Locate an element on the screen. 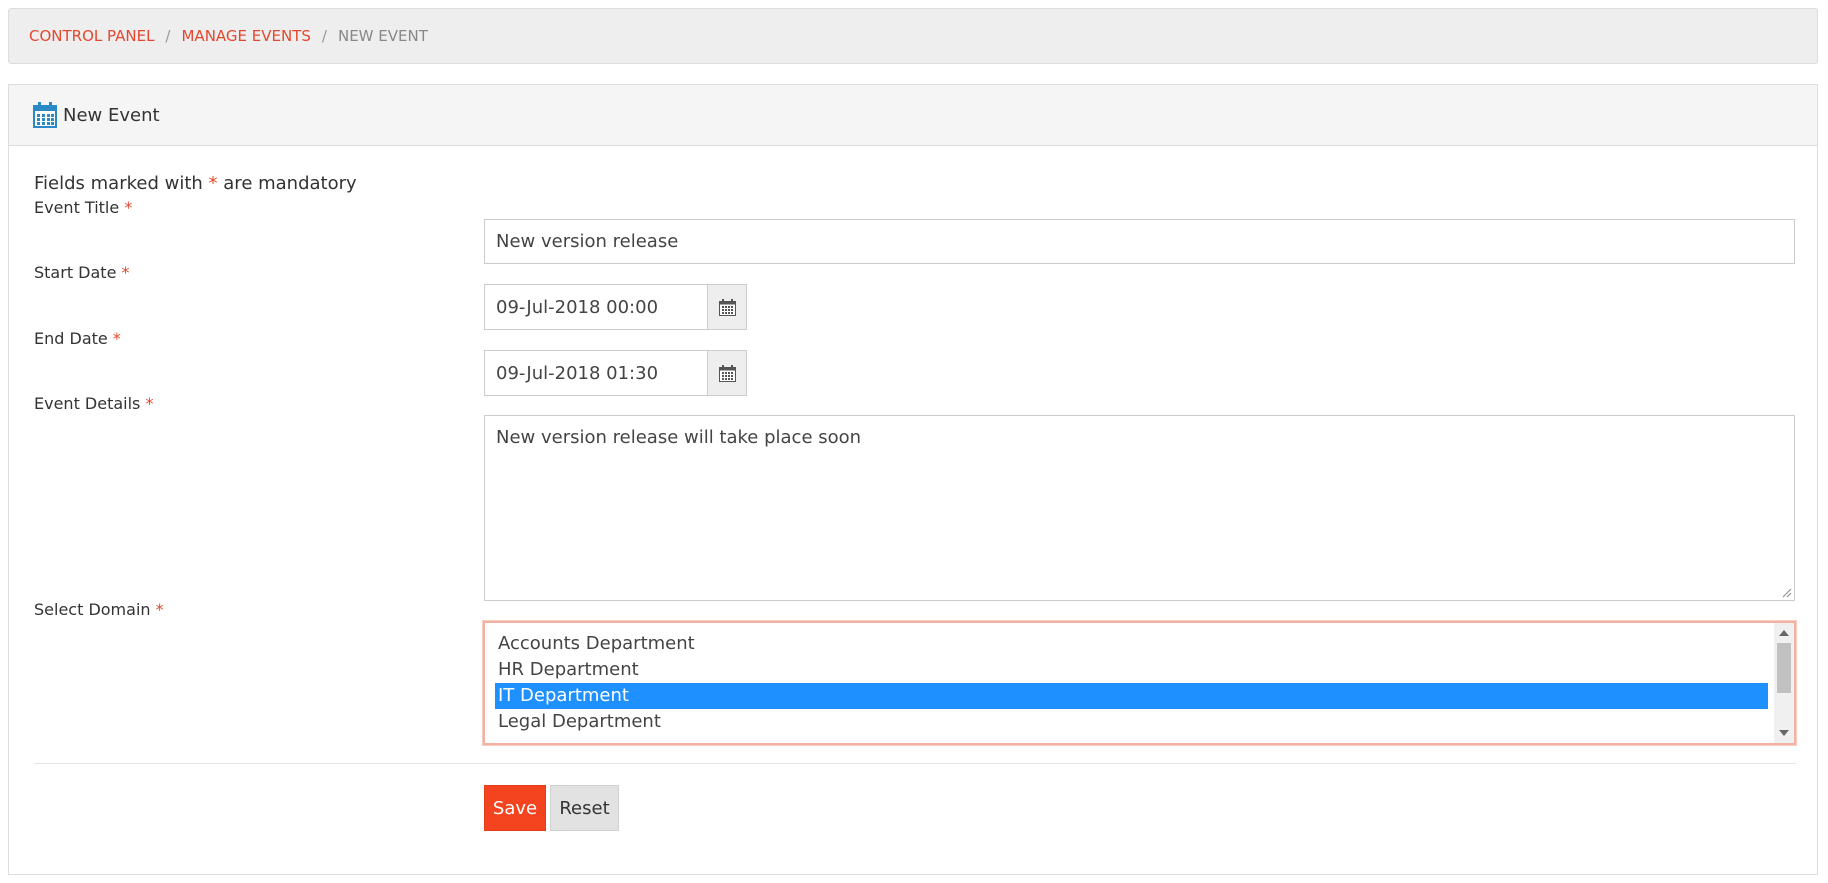 This screenshot has height=883, width=1828. domain-scrollbar is located at coordinates (1784, 683).